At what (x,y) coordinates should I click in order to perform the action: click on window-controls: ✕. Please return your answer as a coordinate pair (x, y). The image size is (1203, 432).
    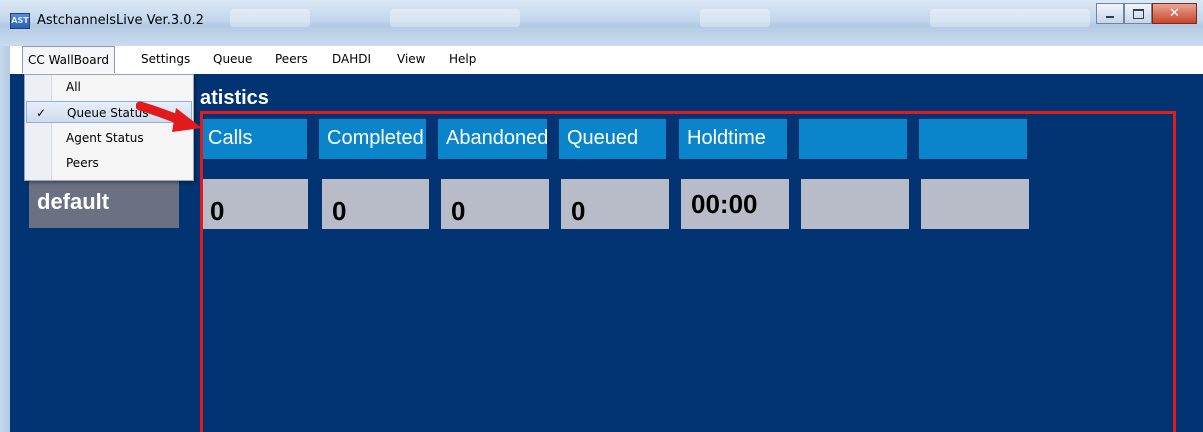
    Looking at the image, I should click on (1146, 13).